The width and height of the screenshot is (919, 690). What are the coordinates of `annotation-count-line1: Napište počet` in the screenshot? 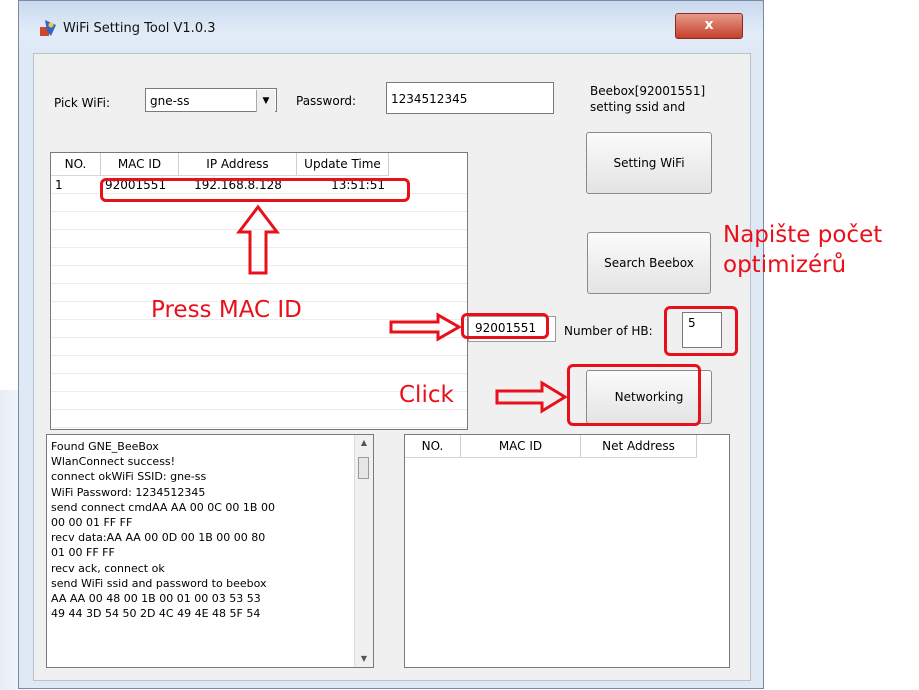 It's located at (803, 235).